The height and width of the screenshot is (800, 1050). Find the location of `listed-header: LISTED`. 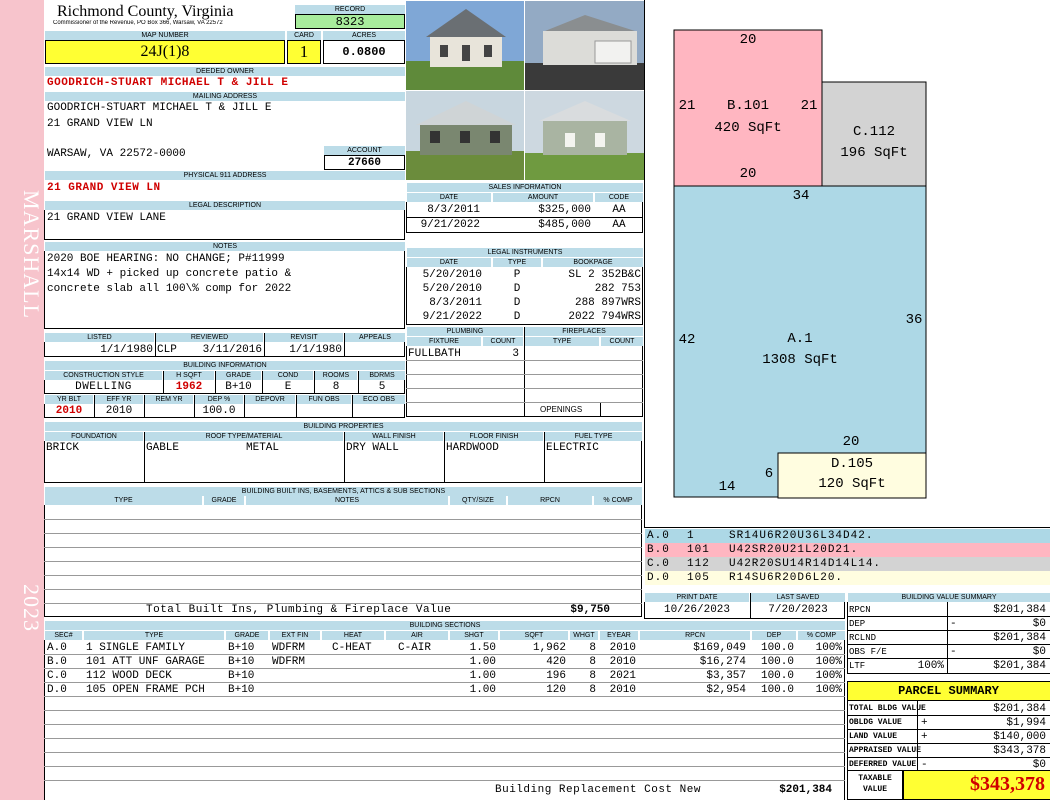

listed-header: LISTED is located at coordinates (99, 337).